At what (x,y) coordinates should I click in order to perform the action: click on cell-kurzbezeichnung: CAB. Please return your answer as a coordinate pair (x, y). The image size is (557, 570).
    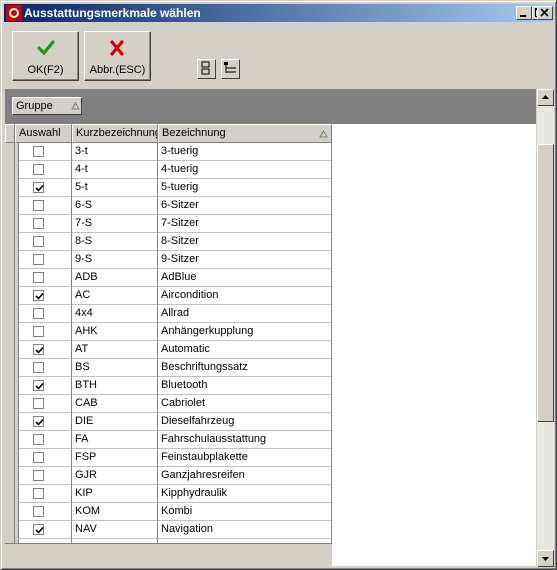
    Looking at the image, I should click on (115, 404).